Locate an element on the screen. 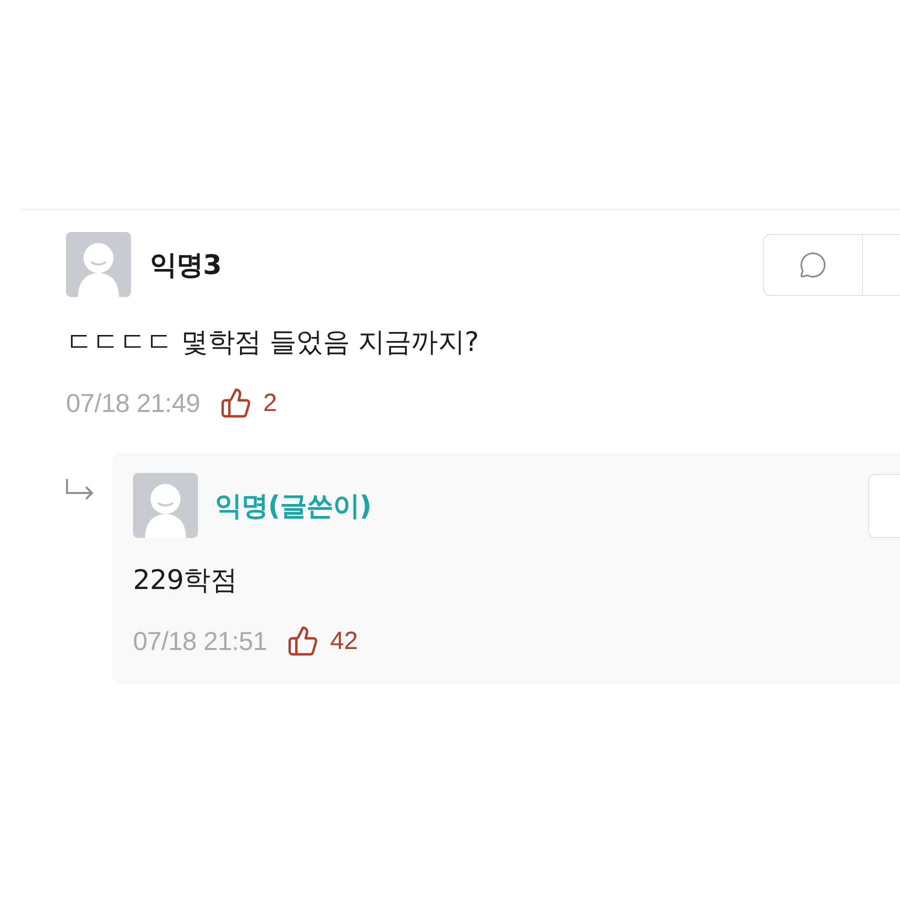  speech-bubble-icon is located at coordinates (813, 264).